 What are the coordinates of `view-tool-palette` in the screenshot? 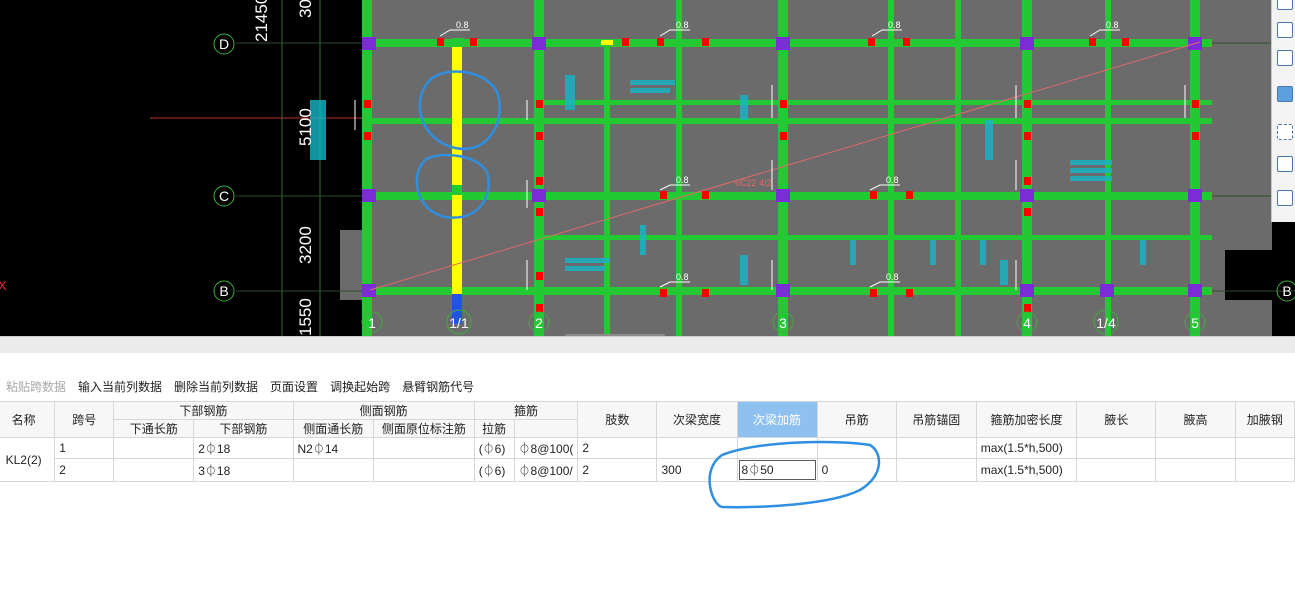 It's located at (1283, 111).